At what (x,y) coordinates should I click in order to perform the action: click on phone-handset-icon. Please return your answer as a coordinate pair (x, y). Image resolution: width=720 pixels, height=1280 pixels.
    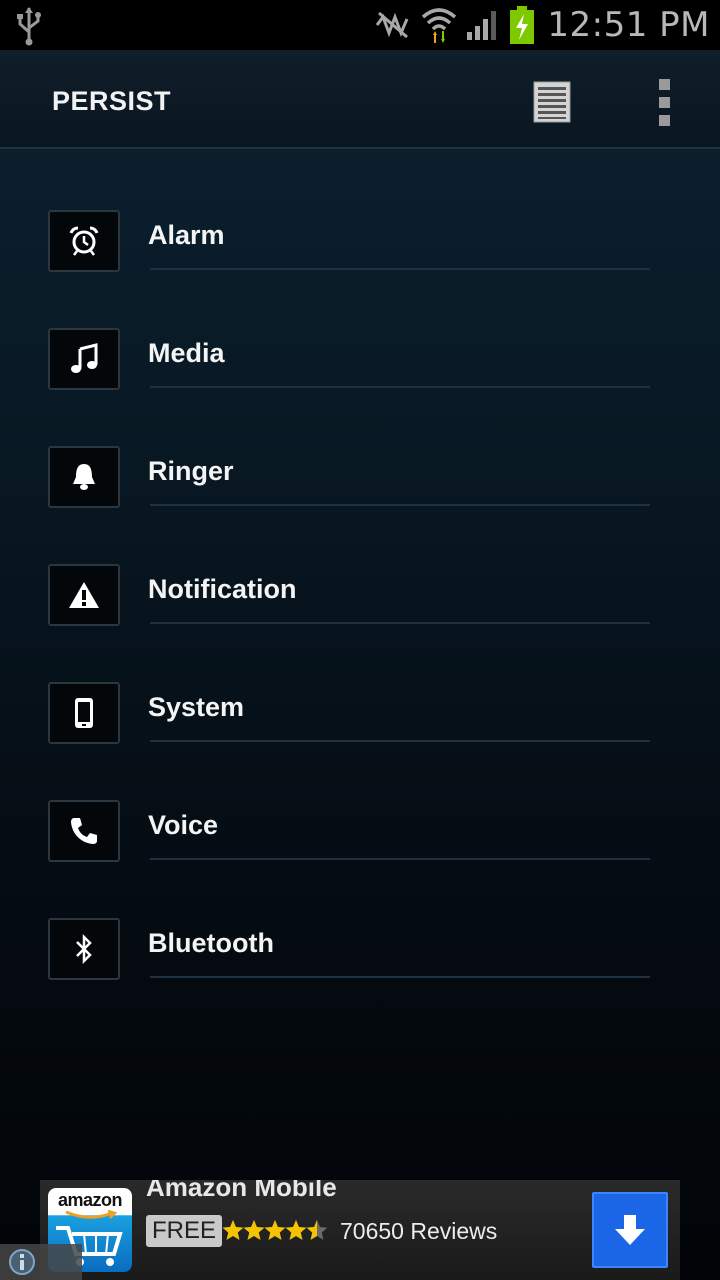
    Looking at the image, I should click on (84, 831).